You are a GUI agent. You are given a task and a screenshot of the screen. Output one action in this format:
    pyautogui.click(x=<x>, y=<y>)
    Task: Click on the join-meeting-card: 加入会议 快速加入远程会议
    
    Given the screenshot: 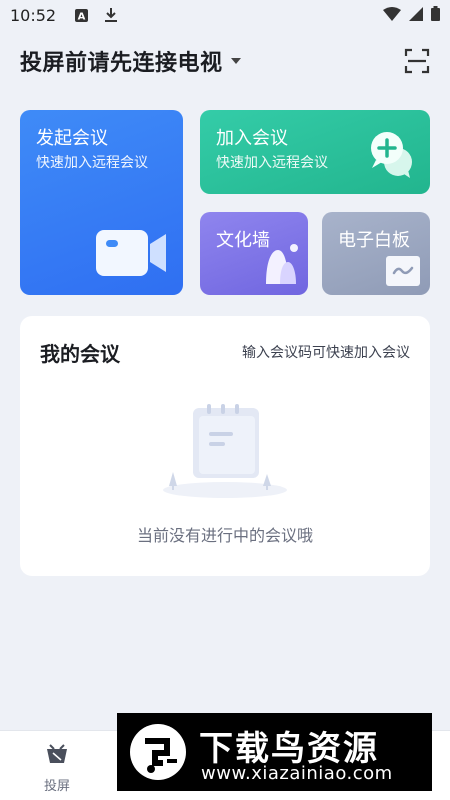 What is the action you would take?
    pyautogui.click(x=315, y=152)
    